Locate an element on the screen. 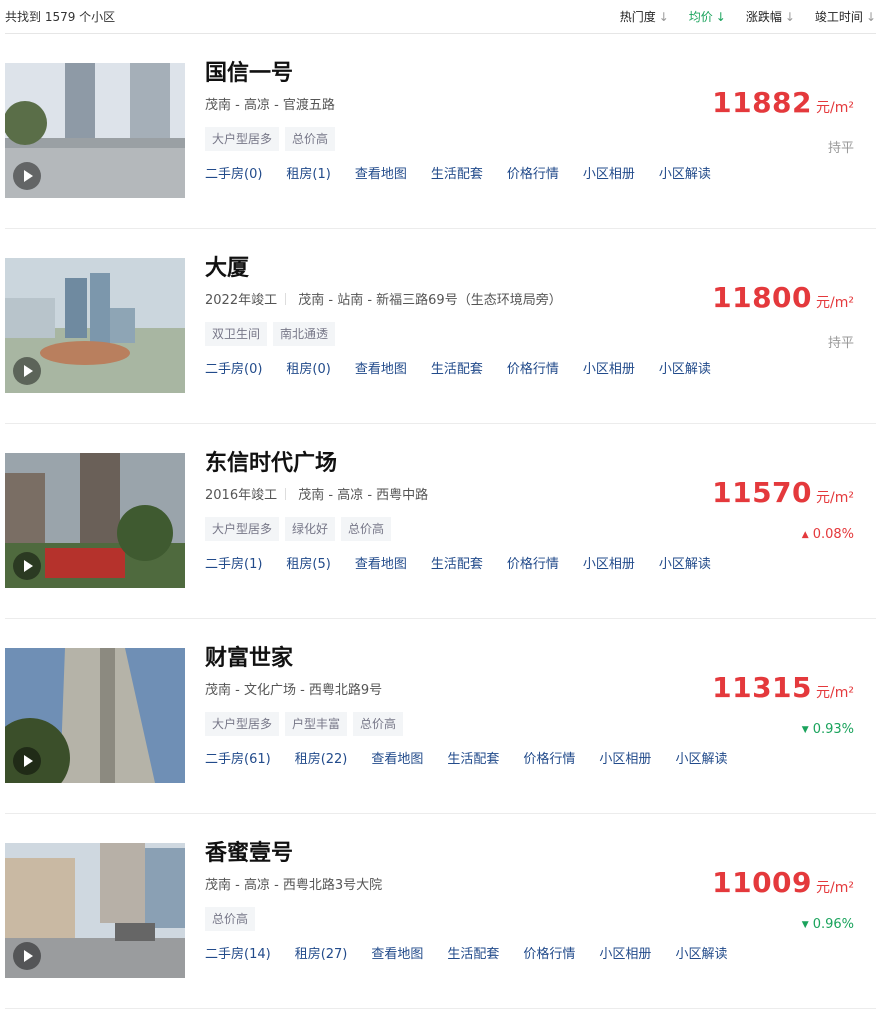 This screenshot has width=881, height=1009. community-address: 茂南 - 文化广场 - 西粤北路9号 is located at coordinates (294, 690).